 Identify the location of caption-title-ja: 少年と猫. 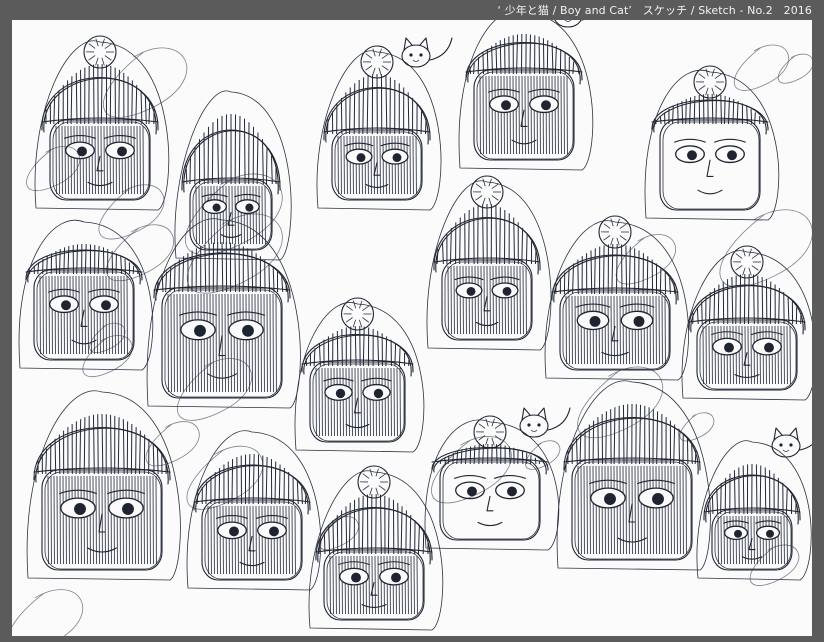
(527, 10).